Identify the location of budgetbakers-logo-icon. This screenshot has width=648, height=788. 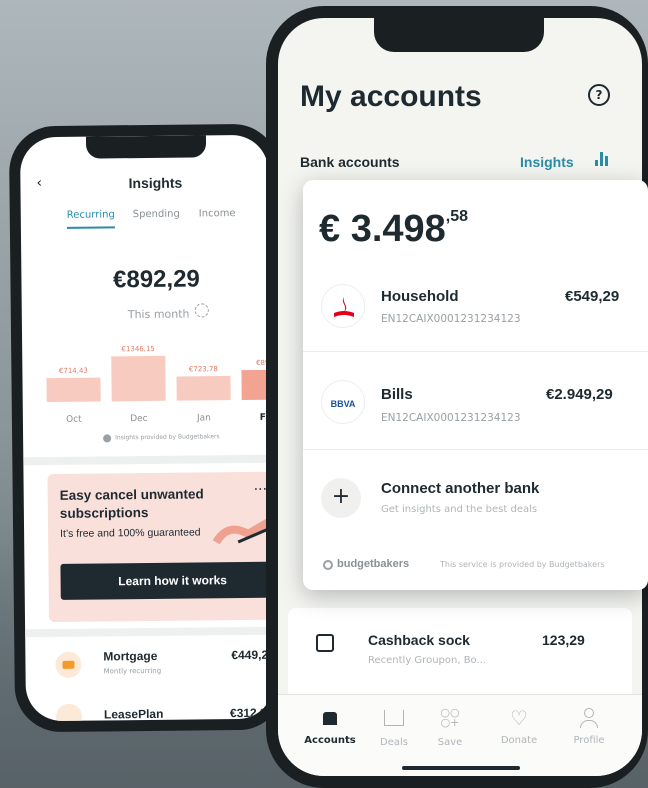
(328, 565).